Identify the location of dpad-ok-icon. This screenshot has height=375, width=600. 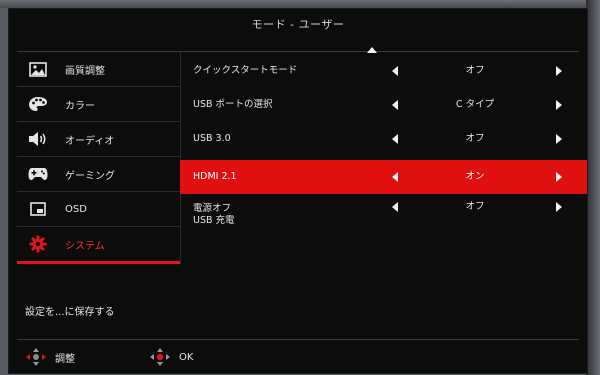
(160, 357).